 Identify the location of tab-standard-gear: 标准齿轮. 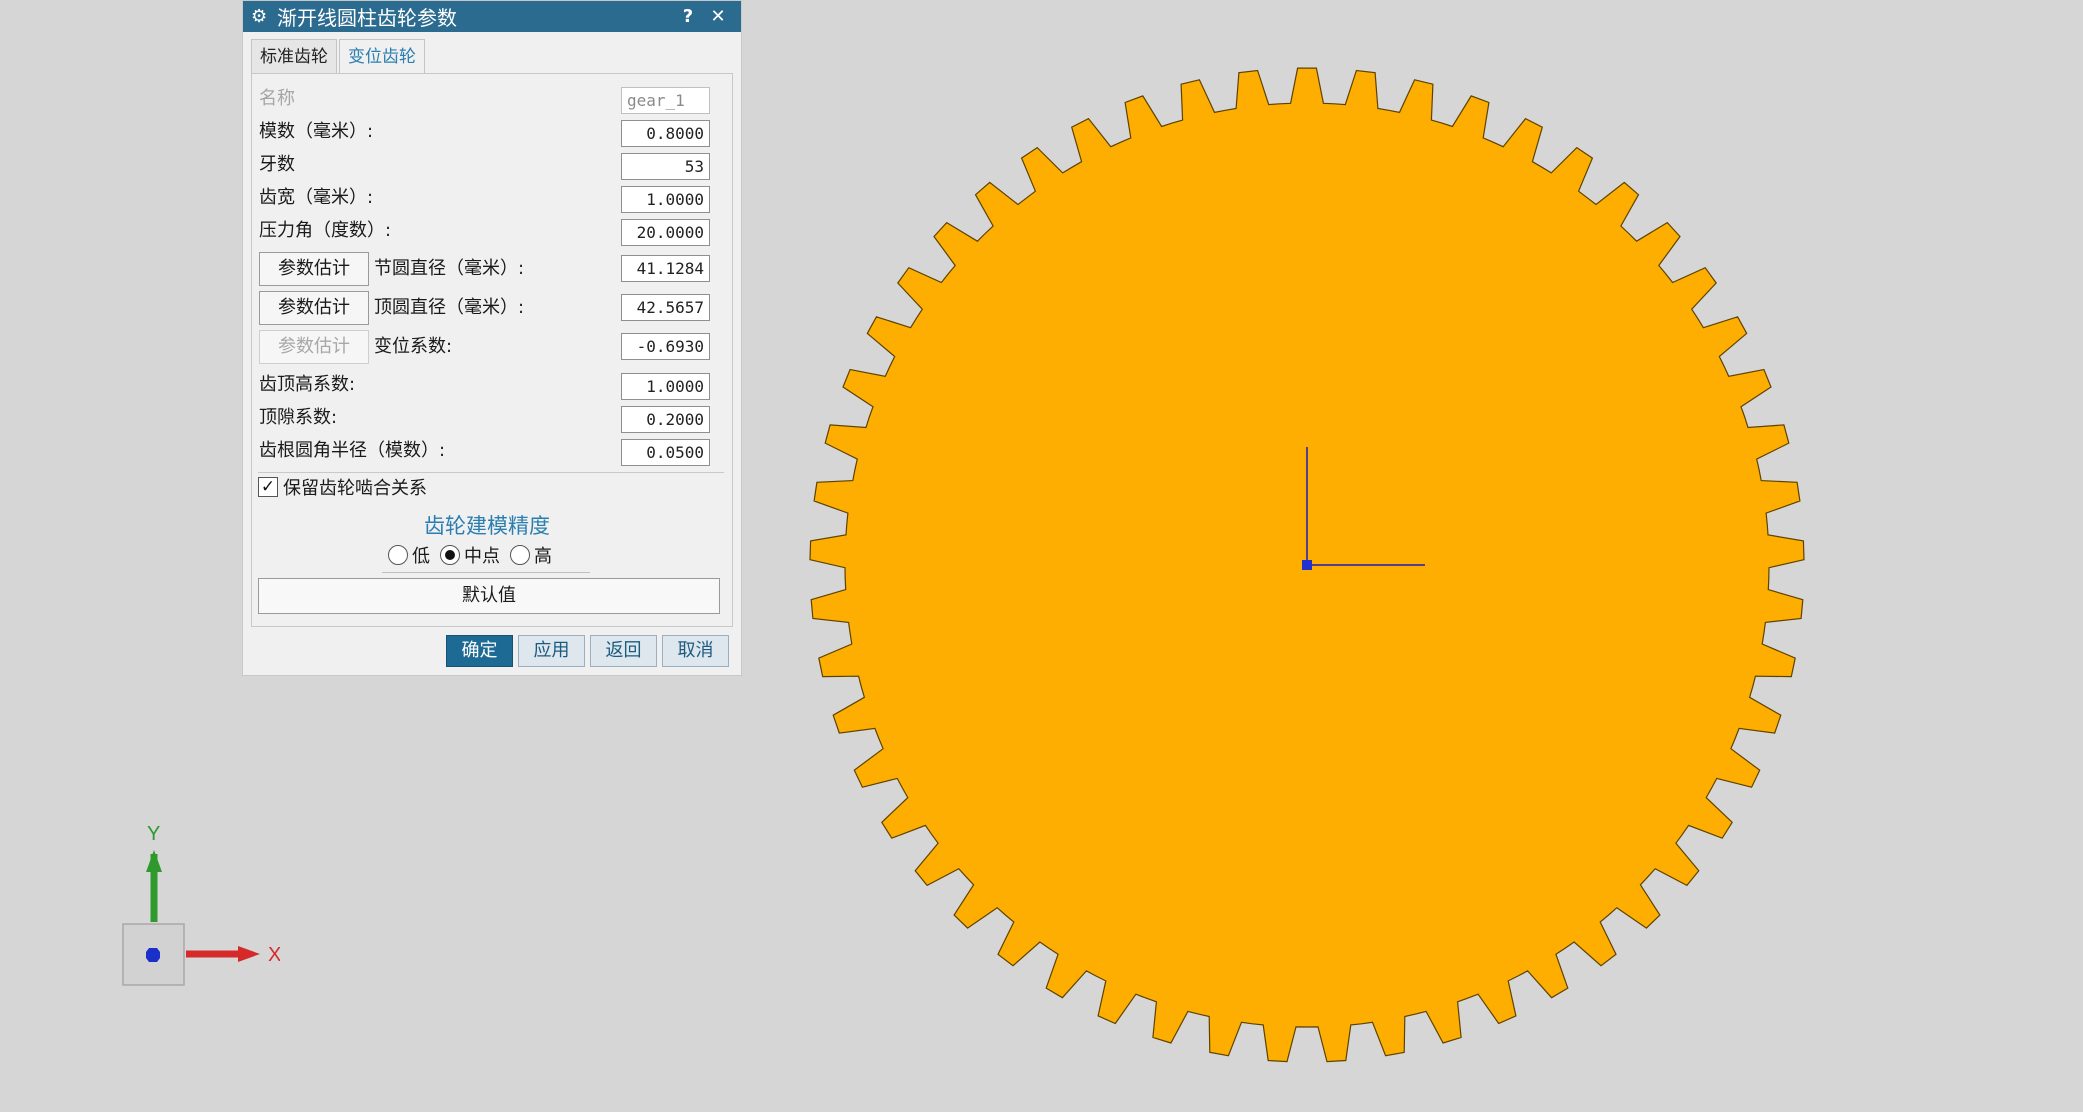
(294, 56).